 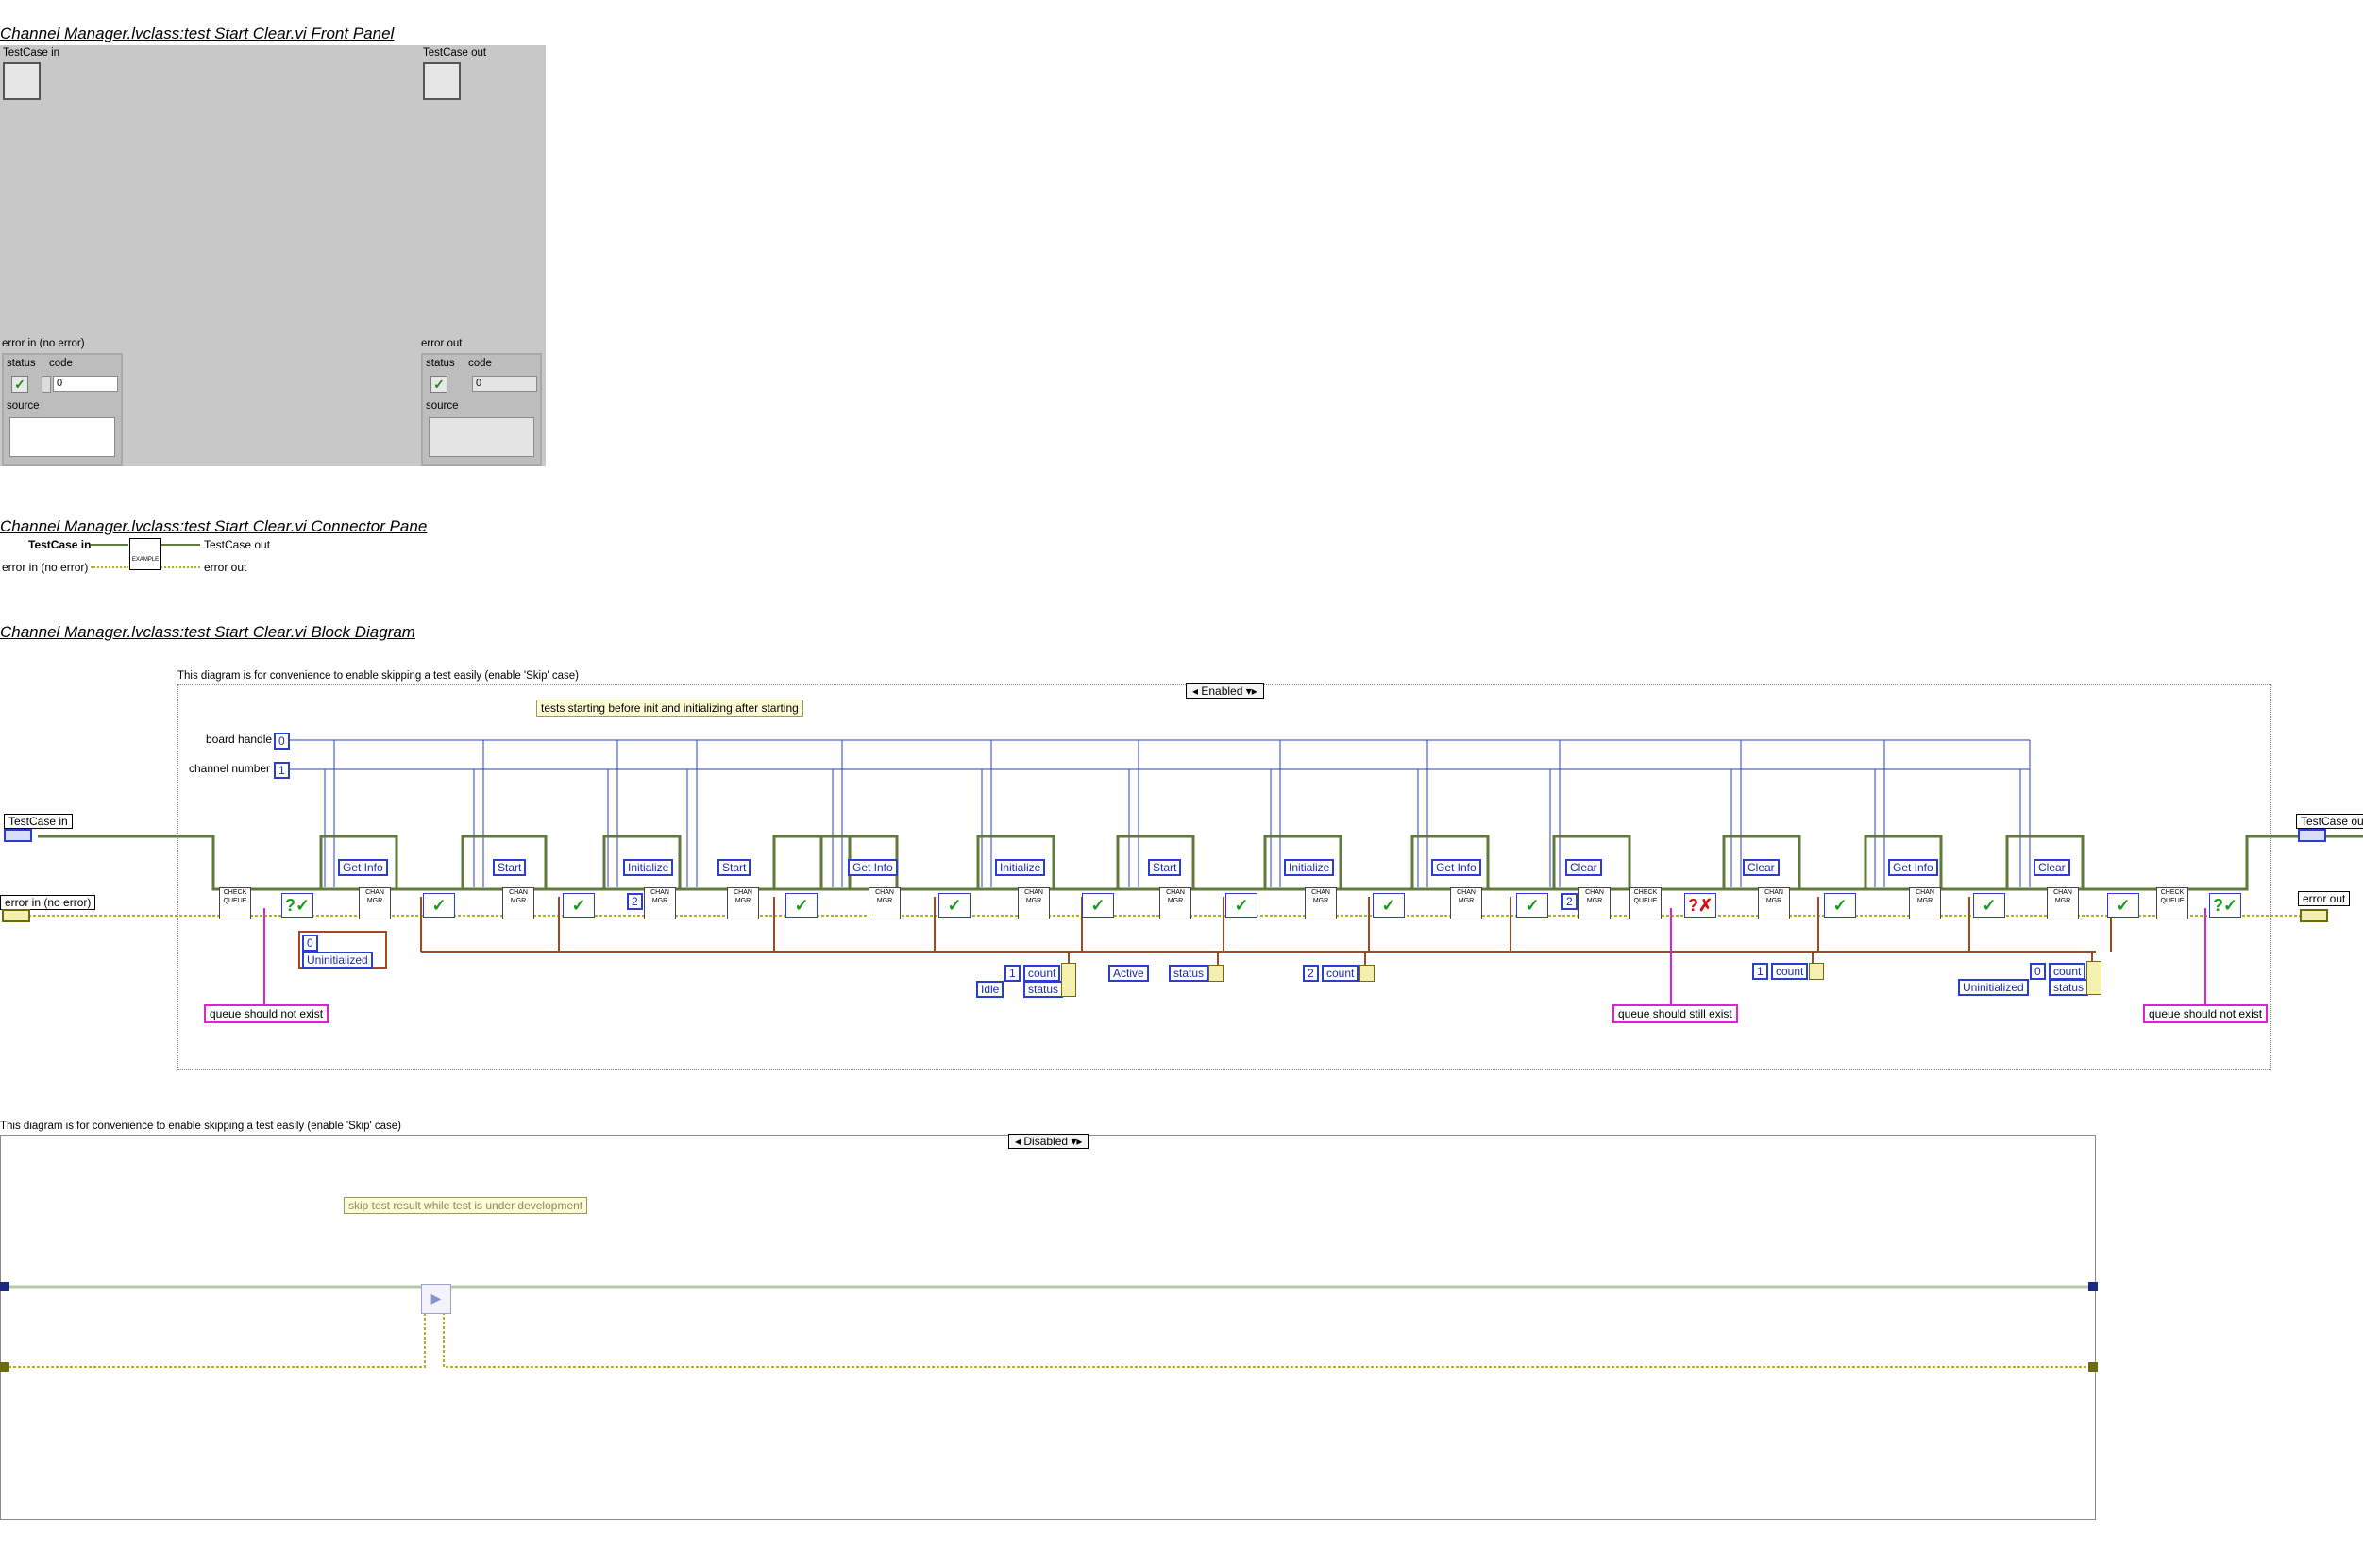 I want to click on chan-mgr-vi-3: CHAN MGR, so click(x=660, y=903).